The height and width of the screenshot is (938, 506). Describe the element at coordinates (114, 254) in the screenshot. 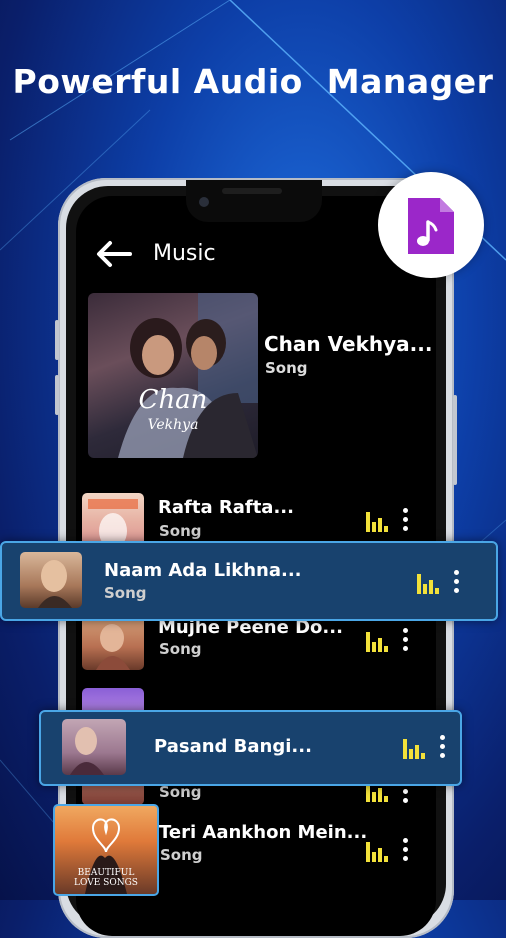

I see `arrow-left-icon` at that location.